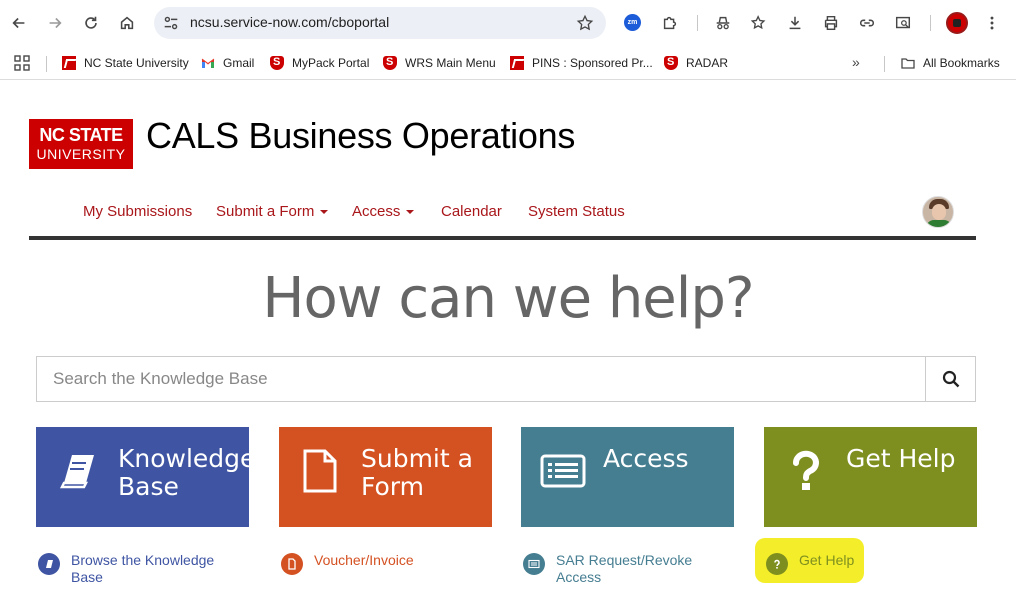 The height and width of the screenshot is (596, 1016). I want to click on browser-toolbar: ncsu.service-now.com/cboportal zm, so click(508, 23).